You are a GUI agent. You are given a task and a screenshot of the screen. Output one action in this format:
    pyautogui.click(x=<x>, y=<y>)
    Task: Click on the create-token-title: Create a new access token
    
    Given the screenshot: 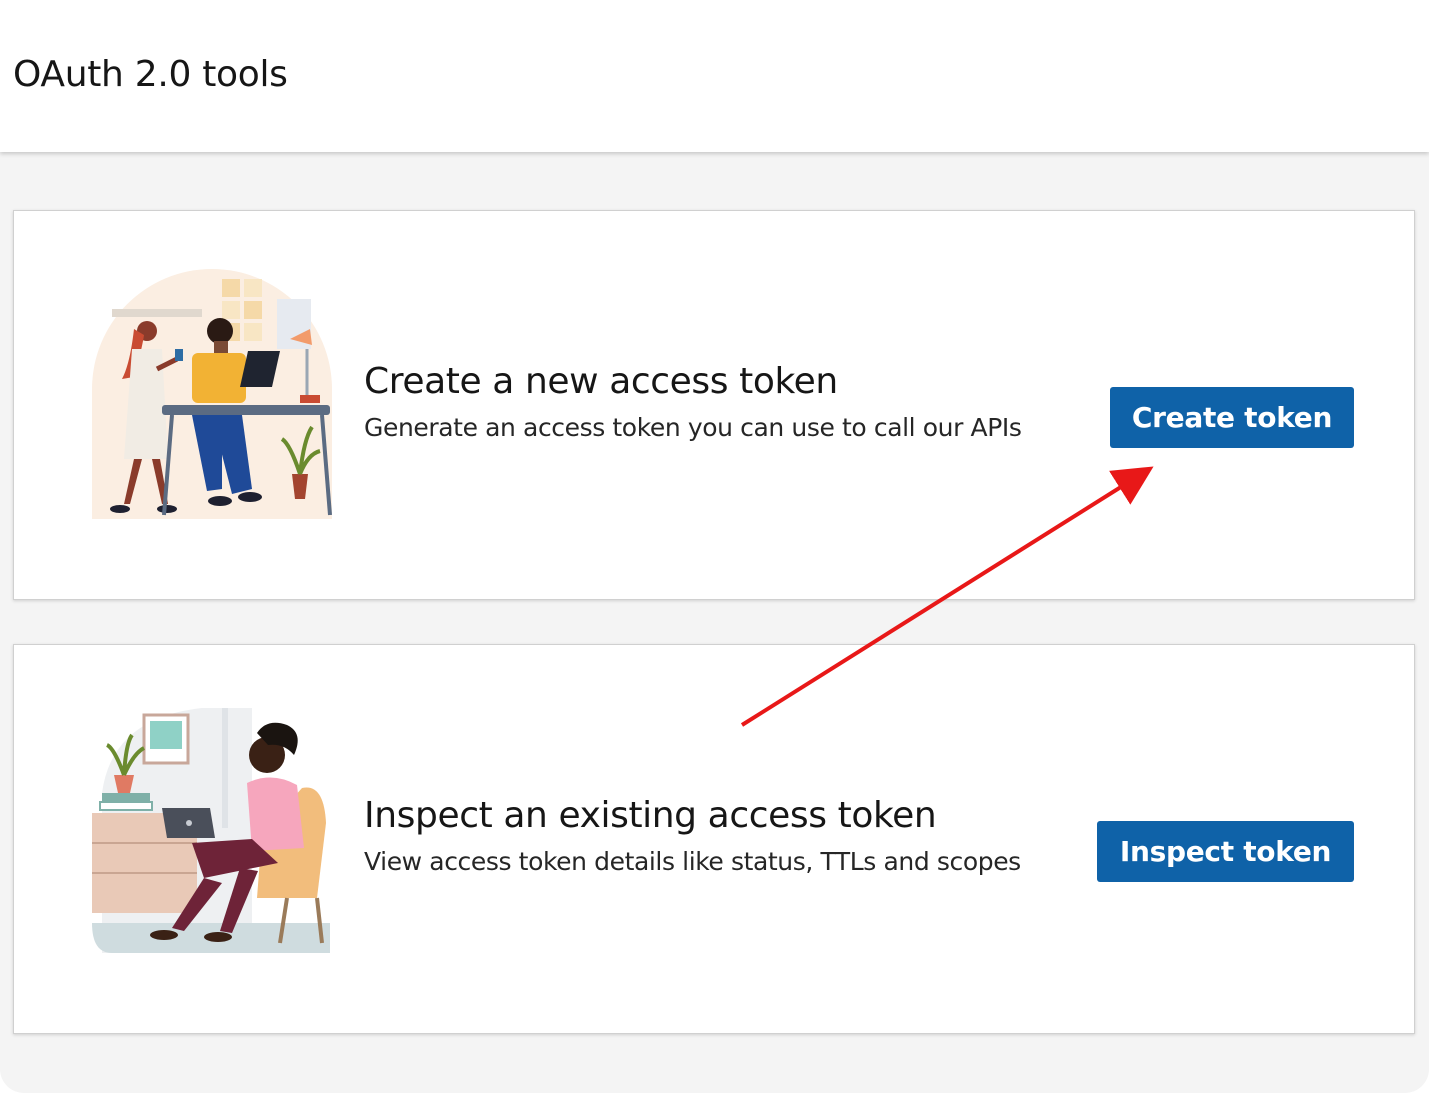 What is the action you would take?
    pyautogui.click(x=601, y=381)
    